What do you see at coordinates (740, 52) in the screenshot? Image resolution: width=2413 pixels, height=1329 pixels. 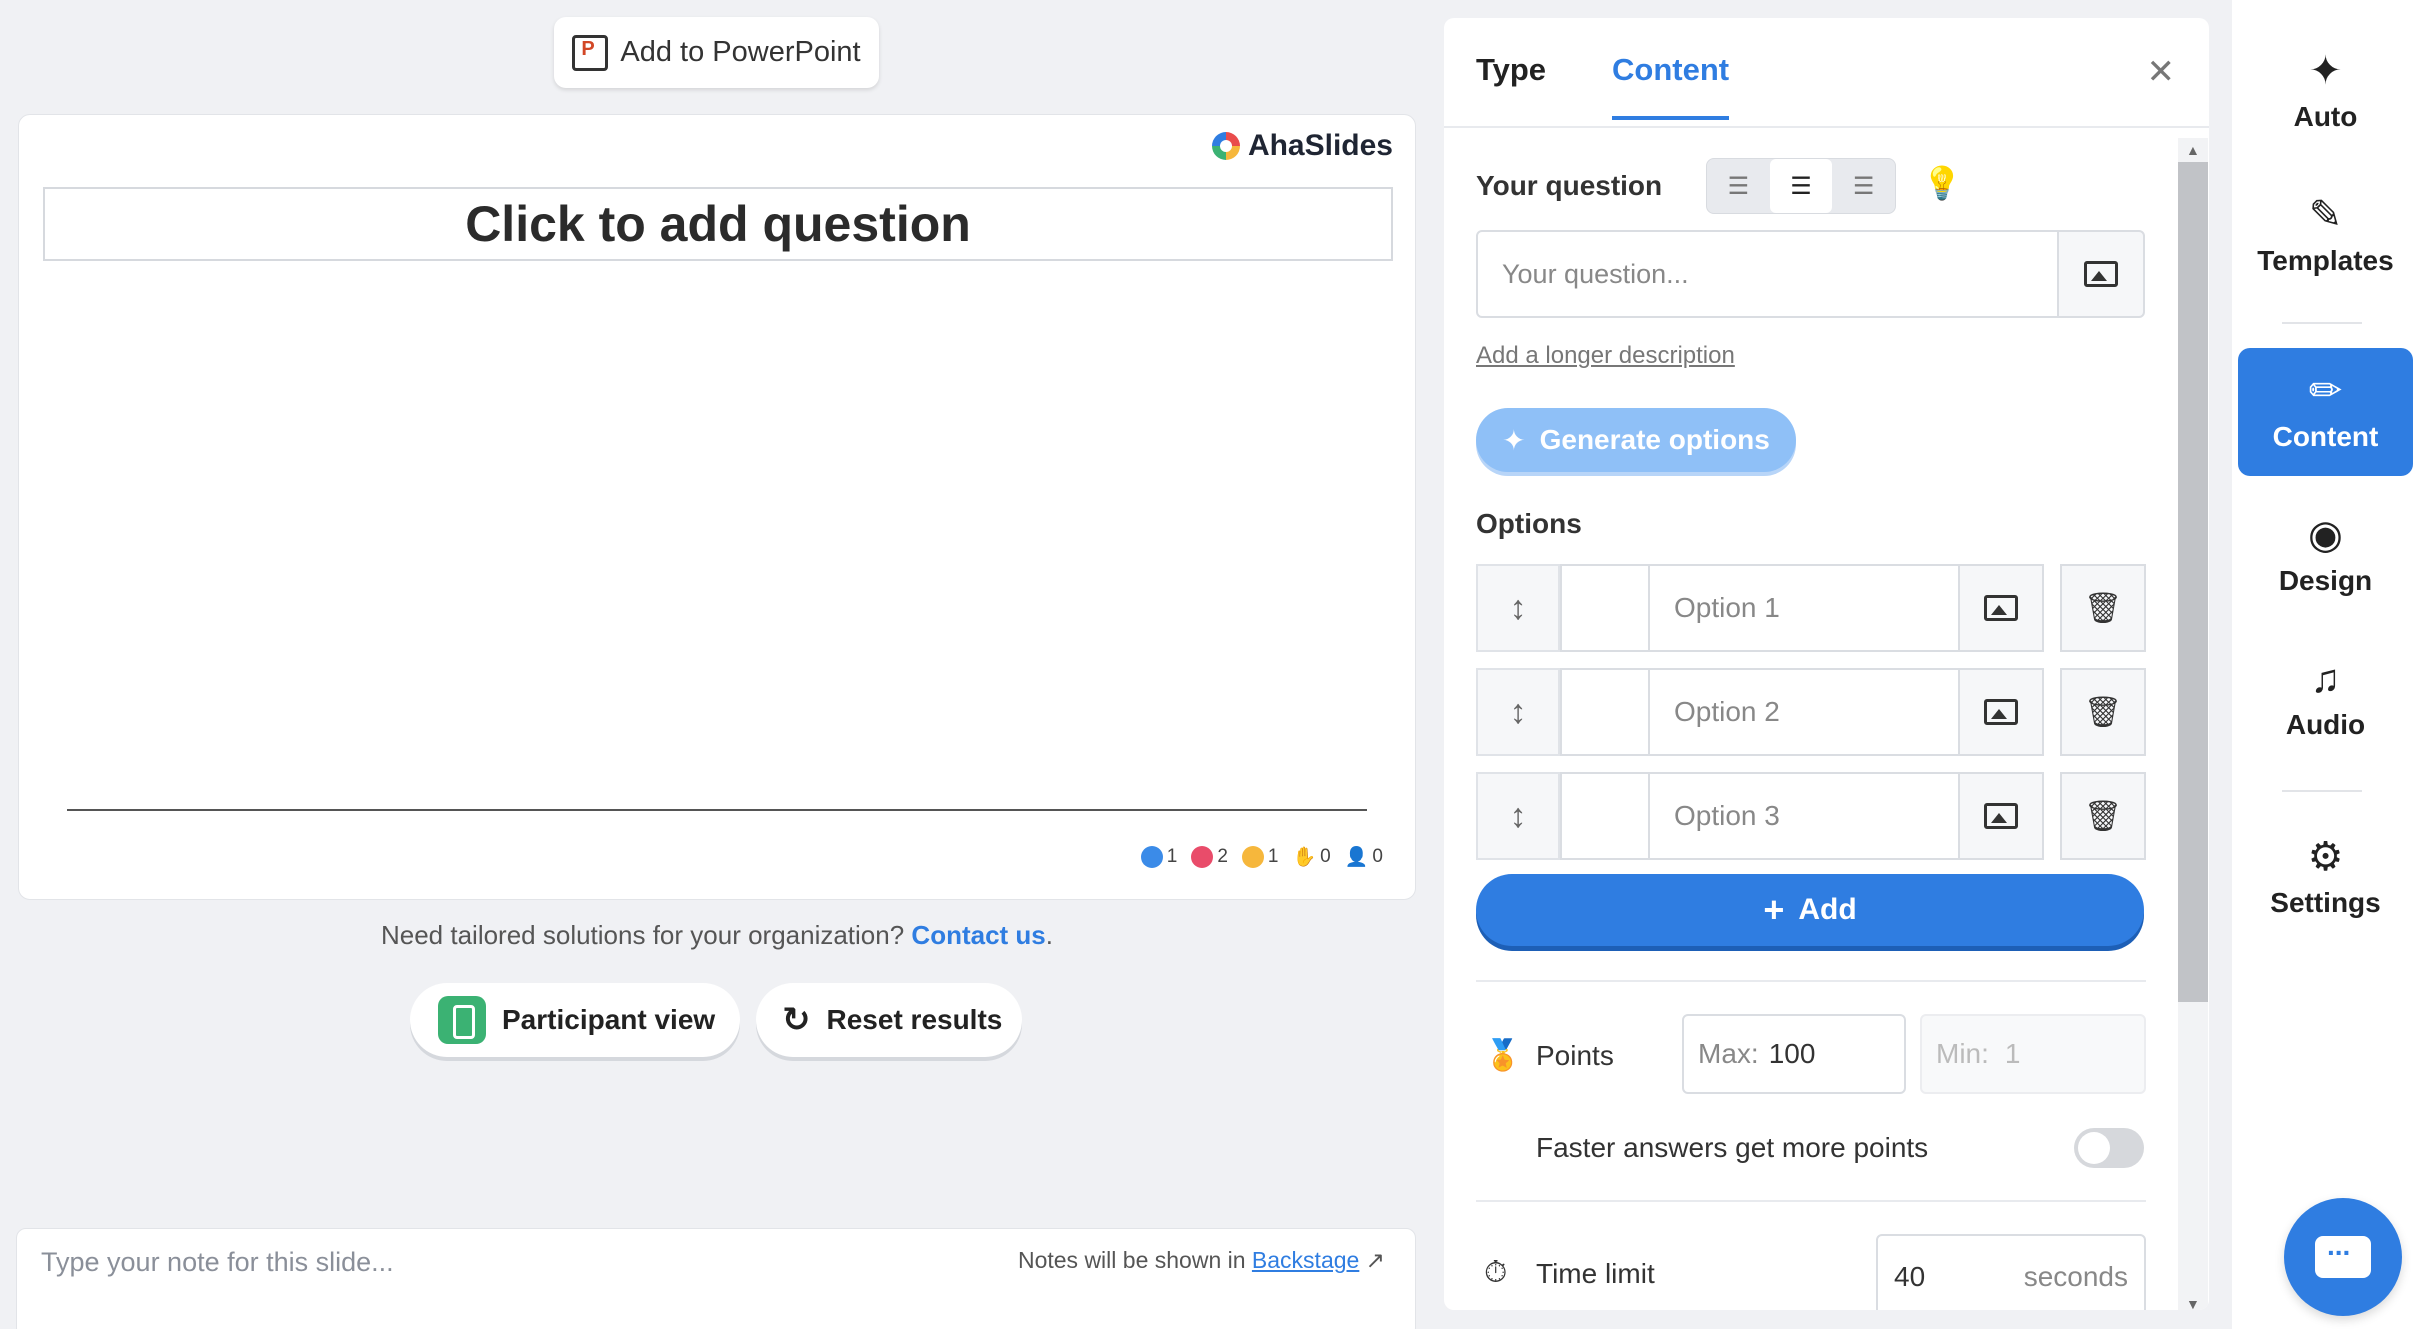 I see `add-to-powerpoint-label: Add to PowerPoint` at bounding box center [740, 52].